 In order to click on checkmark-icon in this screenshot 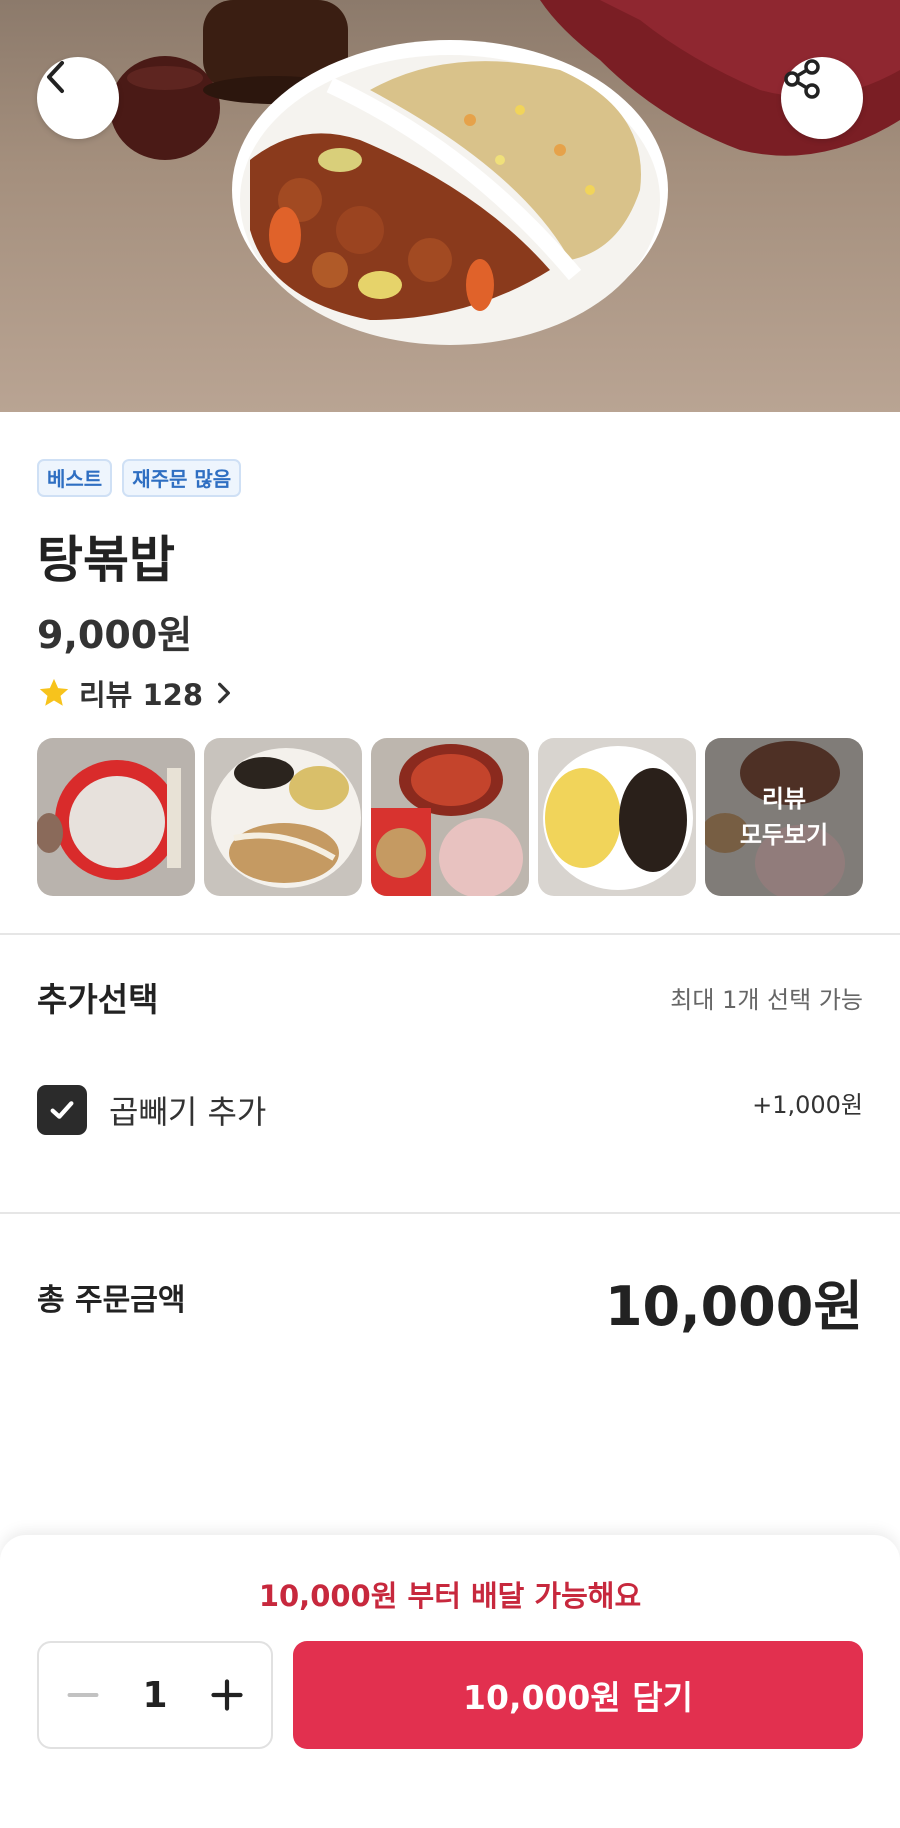, I will do `click(62, 1110)`.